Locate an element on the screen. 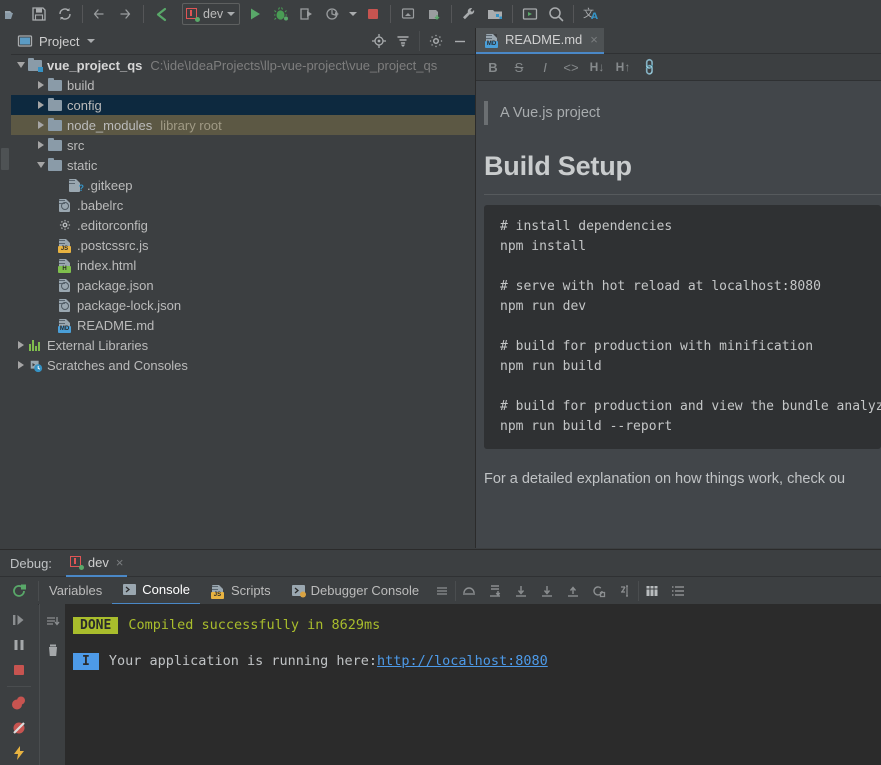  save-all-icon is located at coordinates (39, 14).